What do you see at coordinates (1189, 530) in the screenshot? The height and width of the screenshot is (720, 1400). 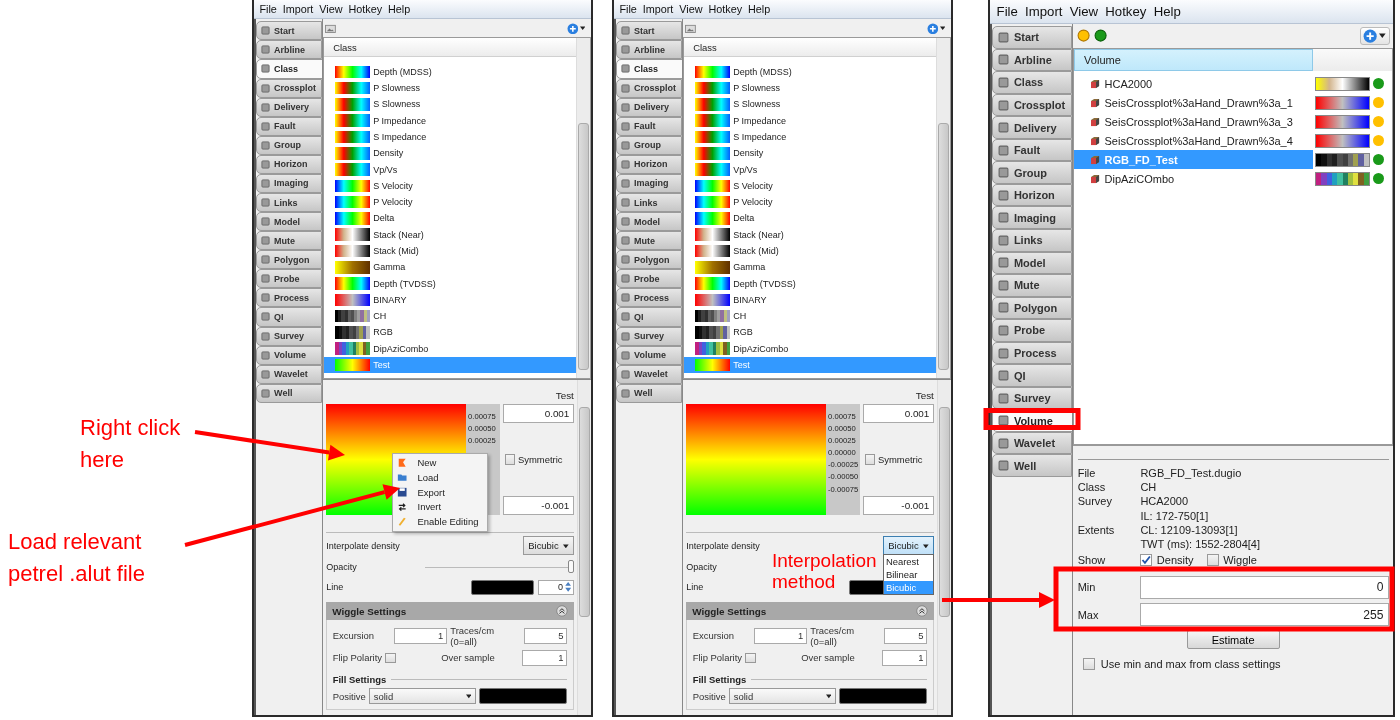 I see `info-value: CL: 12109-13093[1]` at bounding box center [1189, 530].